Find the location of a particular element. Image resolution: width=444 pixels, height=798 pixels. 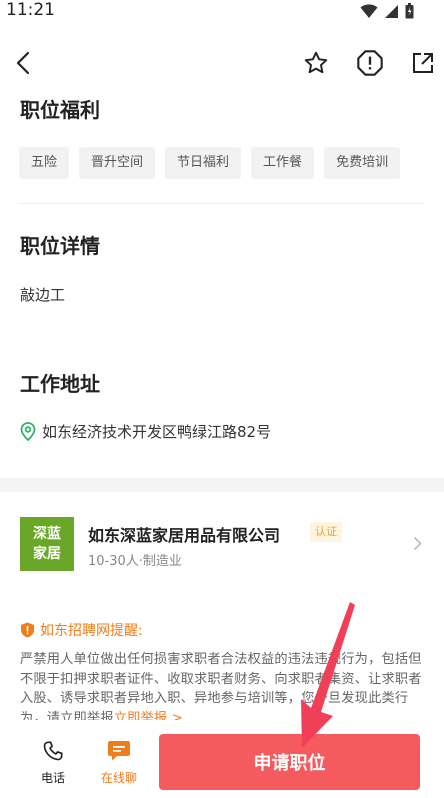

address-title: 工作地址 is located at coordinates (60, 384).